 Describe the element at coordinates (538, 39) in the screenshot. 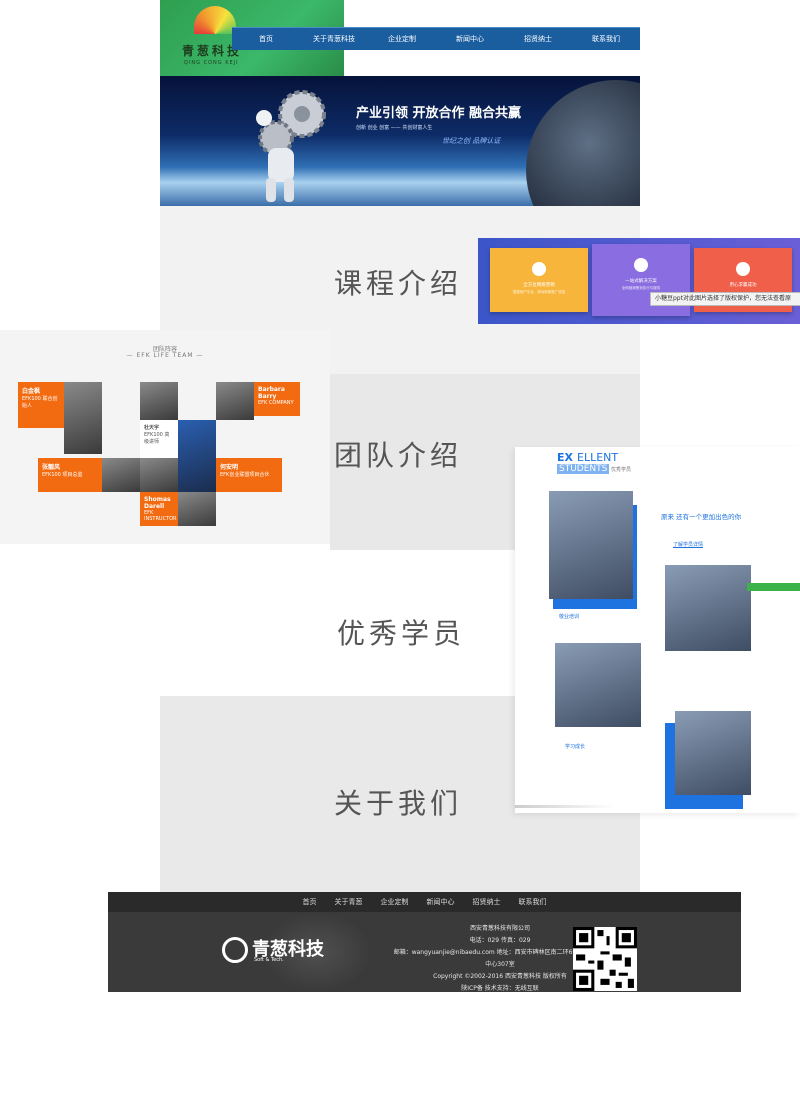

I see `nav-jobs: 招贤纳士` at that location.